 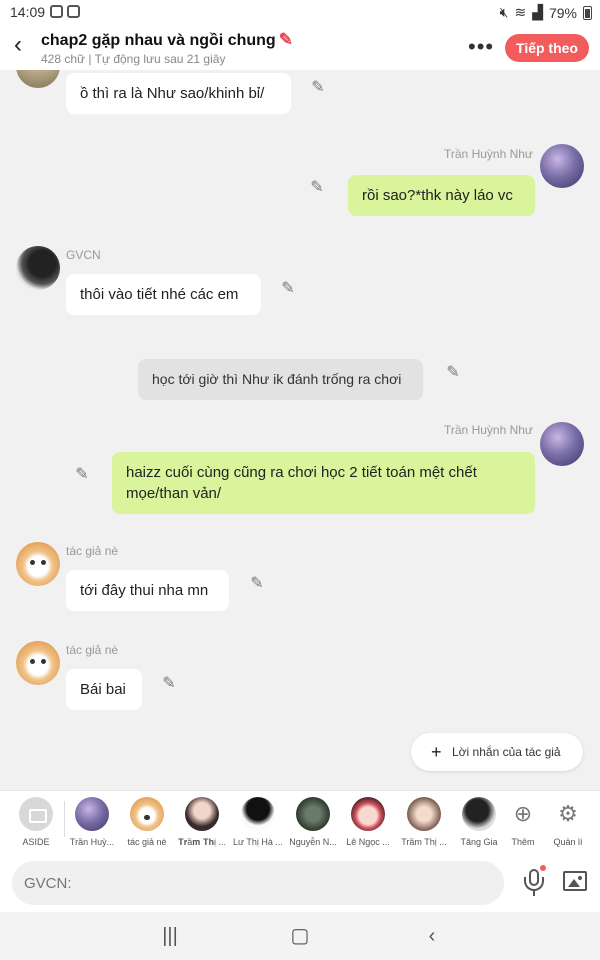 What do you see at coordinates (18, 45) in the screenshot?
I see `back-arrow-icon: ‹` at bounding box center [18, 45].